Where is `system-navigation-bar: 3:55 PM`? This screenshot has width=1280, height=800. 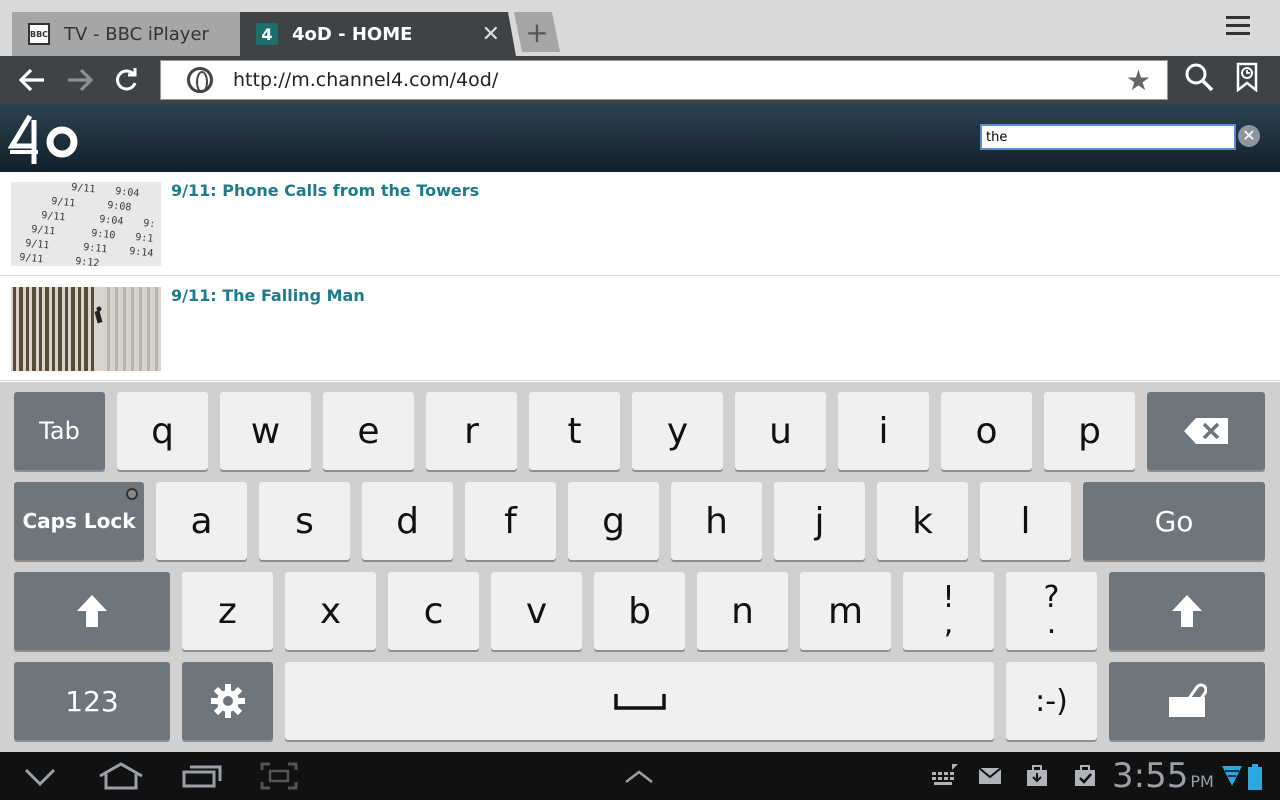 system-navigation-bar: 3:55 PM is located at coordinates (640, 776).